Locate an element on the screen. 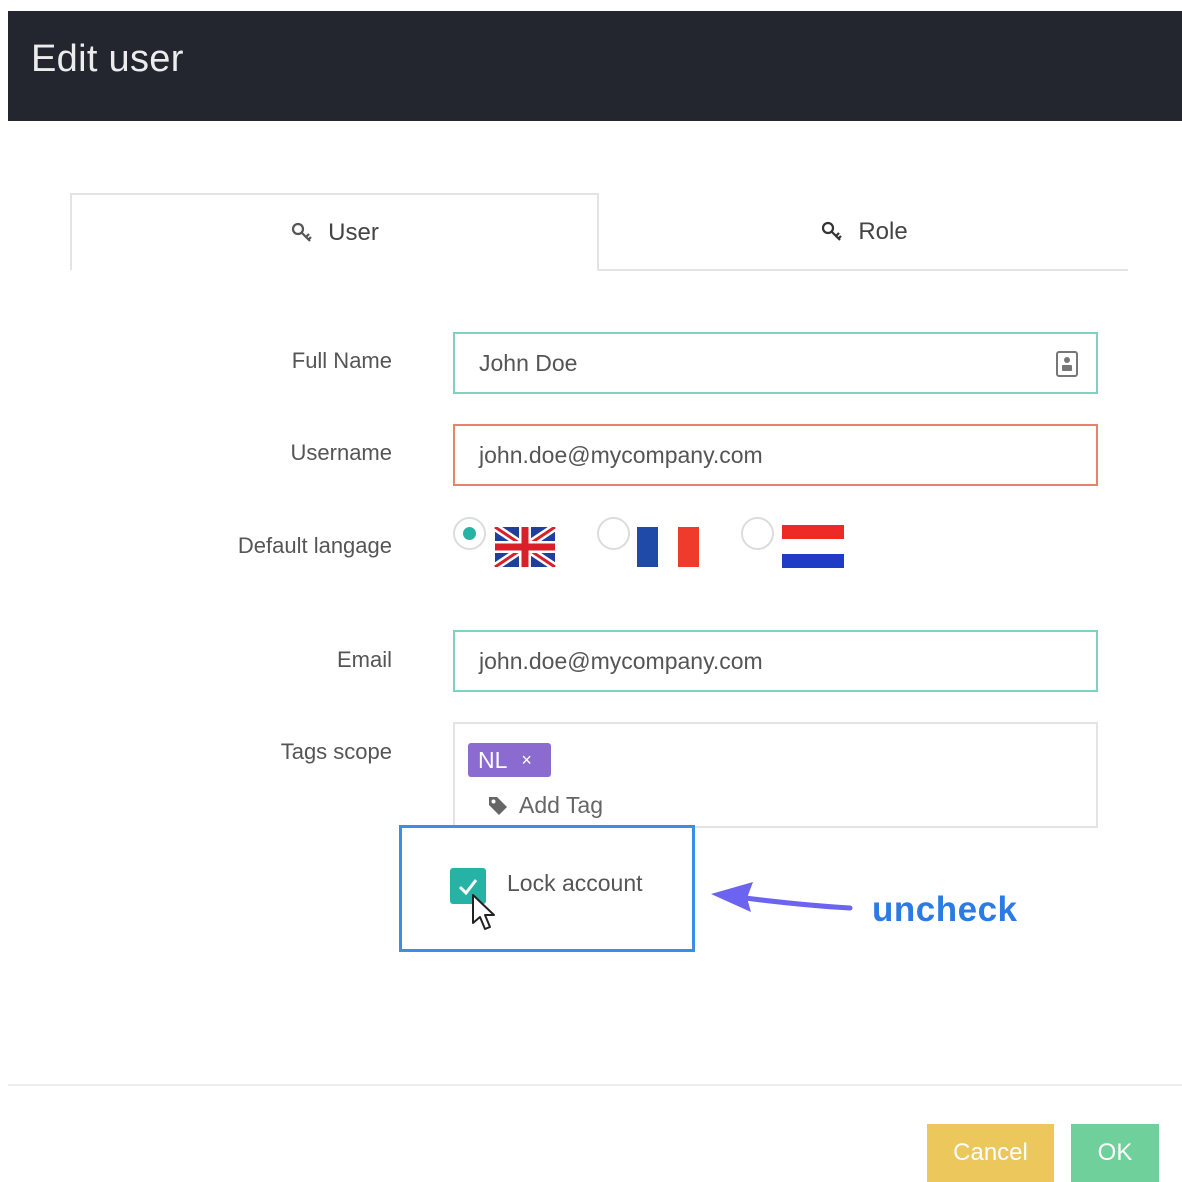 This screenshot has width=1182, height=1182. tag-text: NL is located at coordinates (493, 759).